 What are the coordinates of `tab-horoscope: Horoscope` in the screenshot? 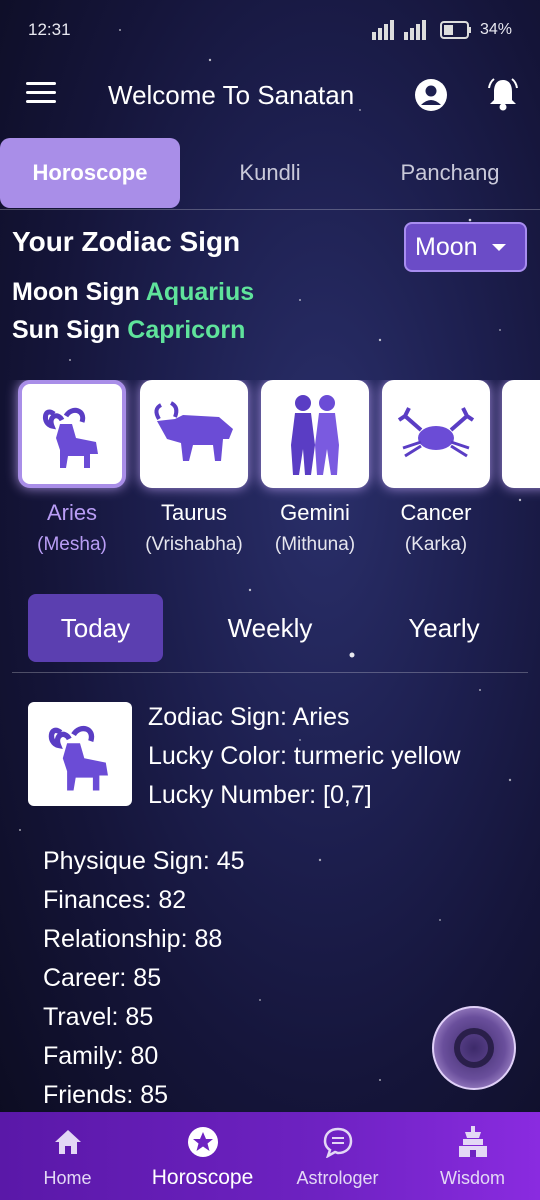 It's located at (90, 173).